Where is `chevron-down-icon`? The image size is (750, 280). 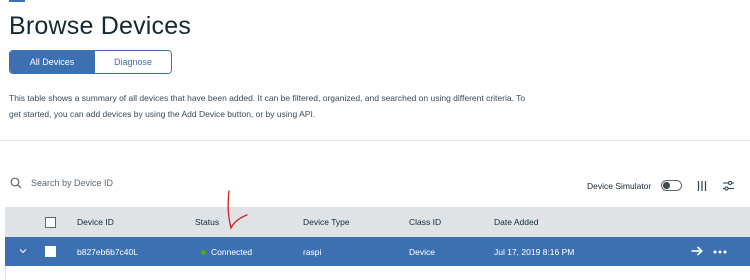
chevron-down-icon is located at coordinates (23, 251).